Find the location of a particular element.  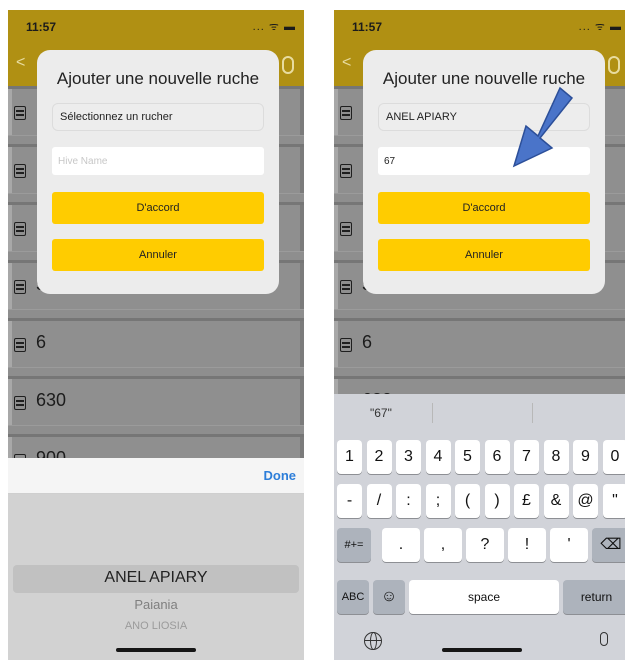

key-row1-6: 7 is located at coordinates (526, 457).